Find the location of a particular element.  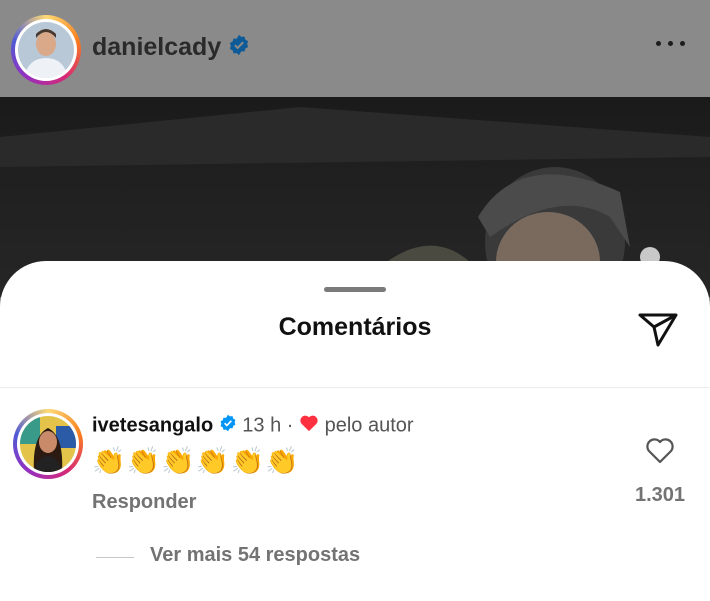

comment-header: ivetesangalo 13 h · pelo autor is located at coordinates (253, 426).